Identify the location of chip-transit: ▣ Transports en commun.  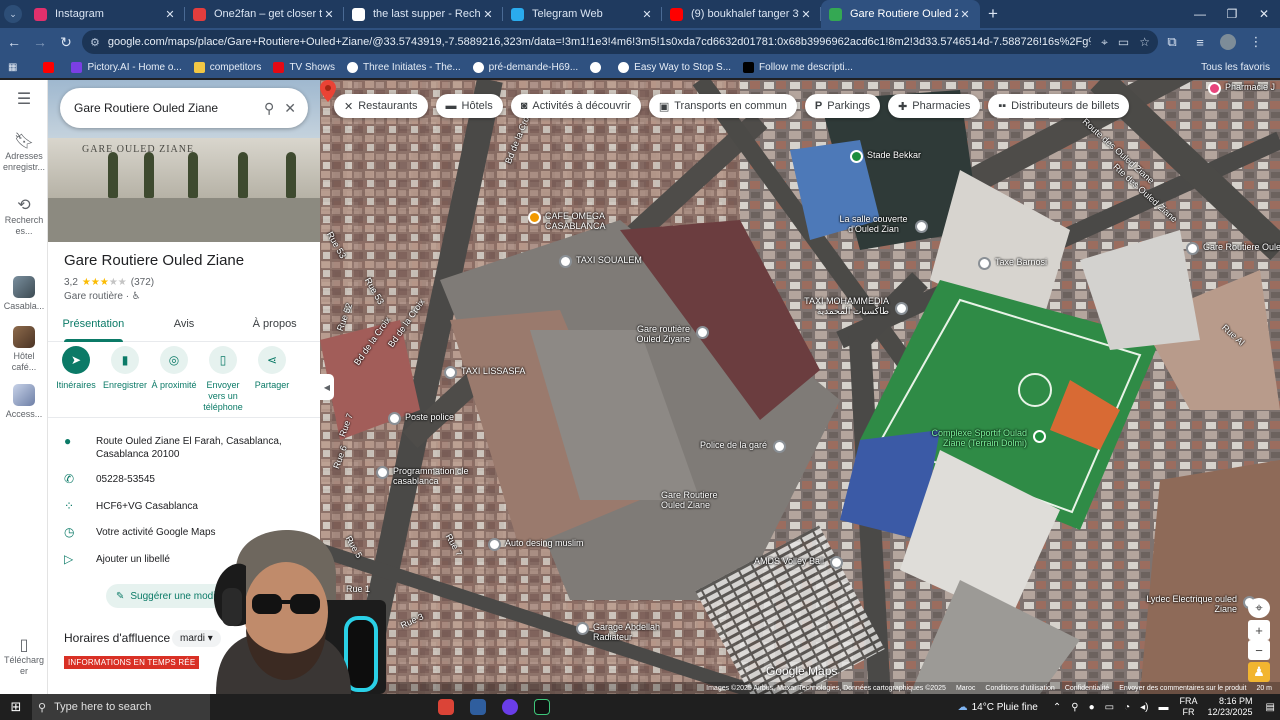
(722, 106).